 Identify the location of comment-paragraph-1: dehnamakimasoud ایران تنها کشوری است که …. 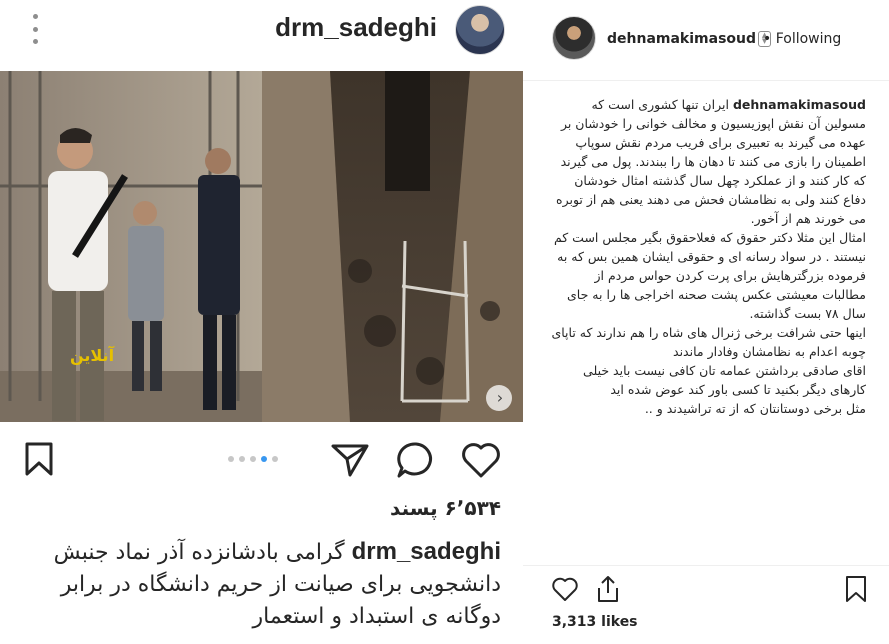
(707, 161).